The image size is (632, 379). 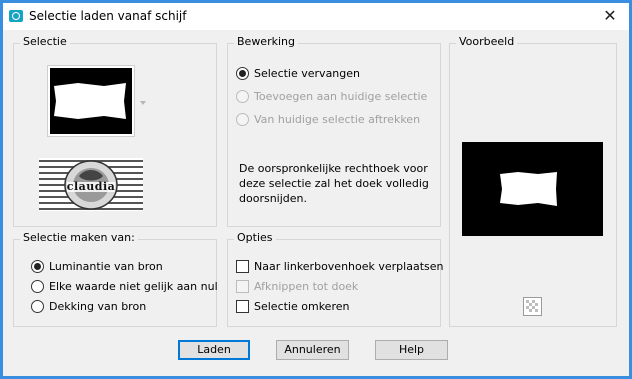 I want to click on close-button: ✕, so click(x=610, y=16).